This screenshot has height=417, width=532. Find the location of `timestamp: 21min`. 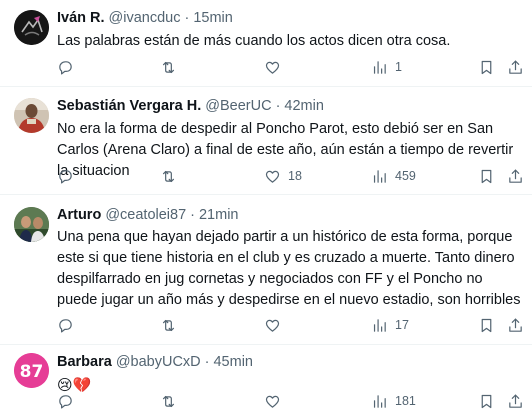

timestamp: 21min is located at coordinates (219, 215).